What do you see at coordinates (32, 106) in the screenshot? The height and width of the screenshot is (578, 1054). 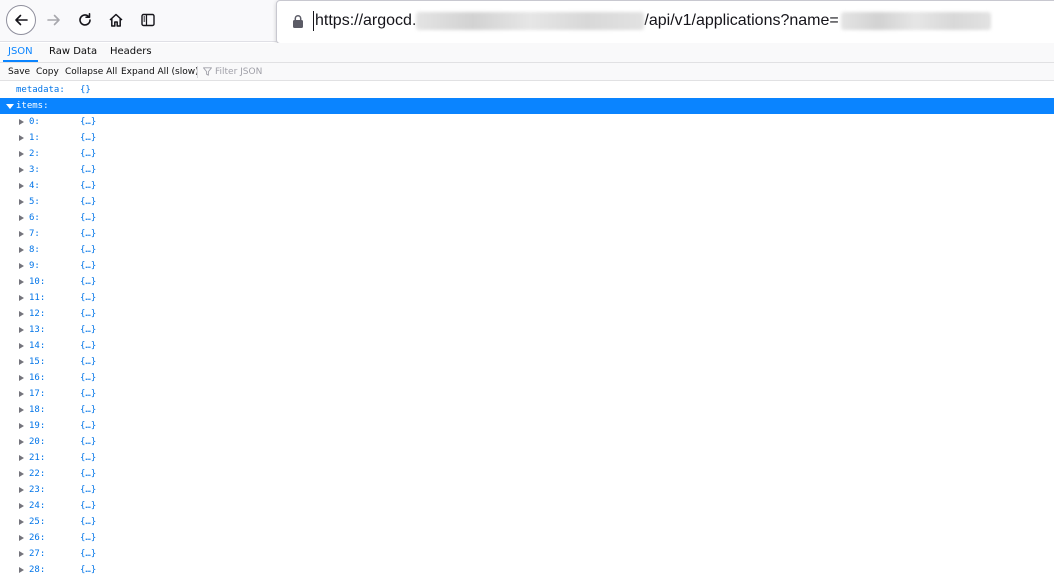 I see `json-key: items:` at bounding box center [32, 106].